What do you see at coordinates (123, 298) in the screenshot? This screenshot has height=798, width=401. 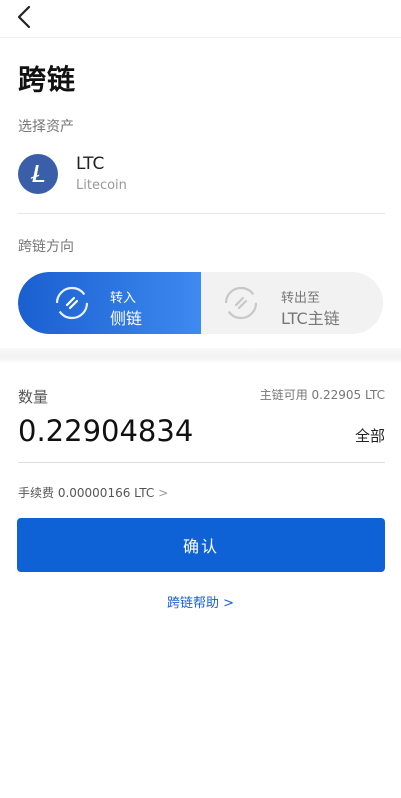 I see `direction-in-label: 转入` at bounding box center [123, 298].